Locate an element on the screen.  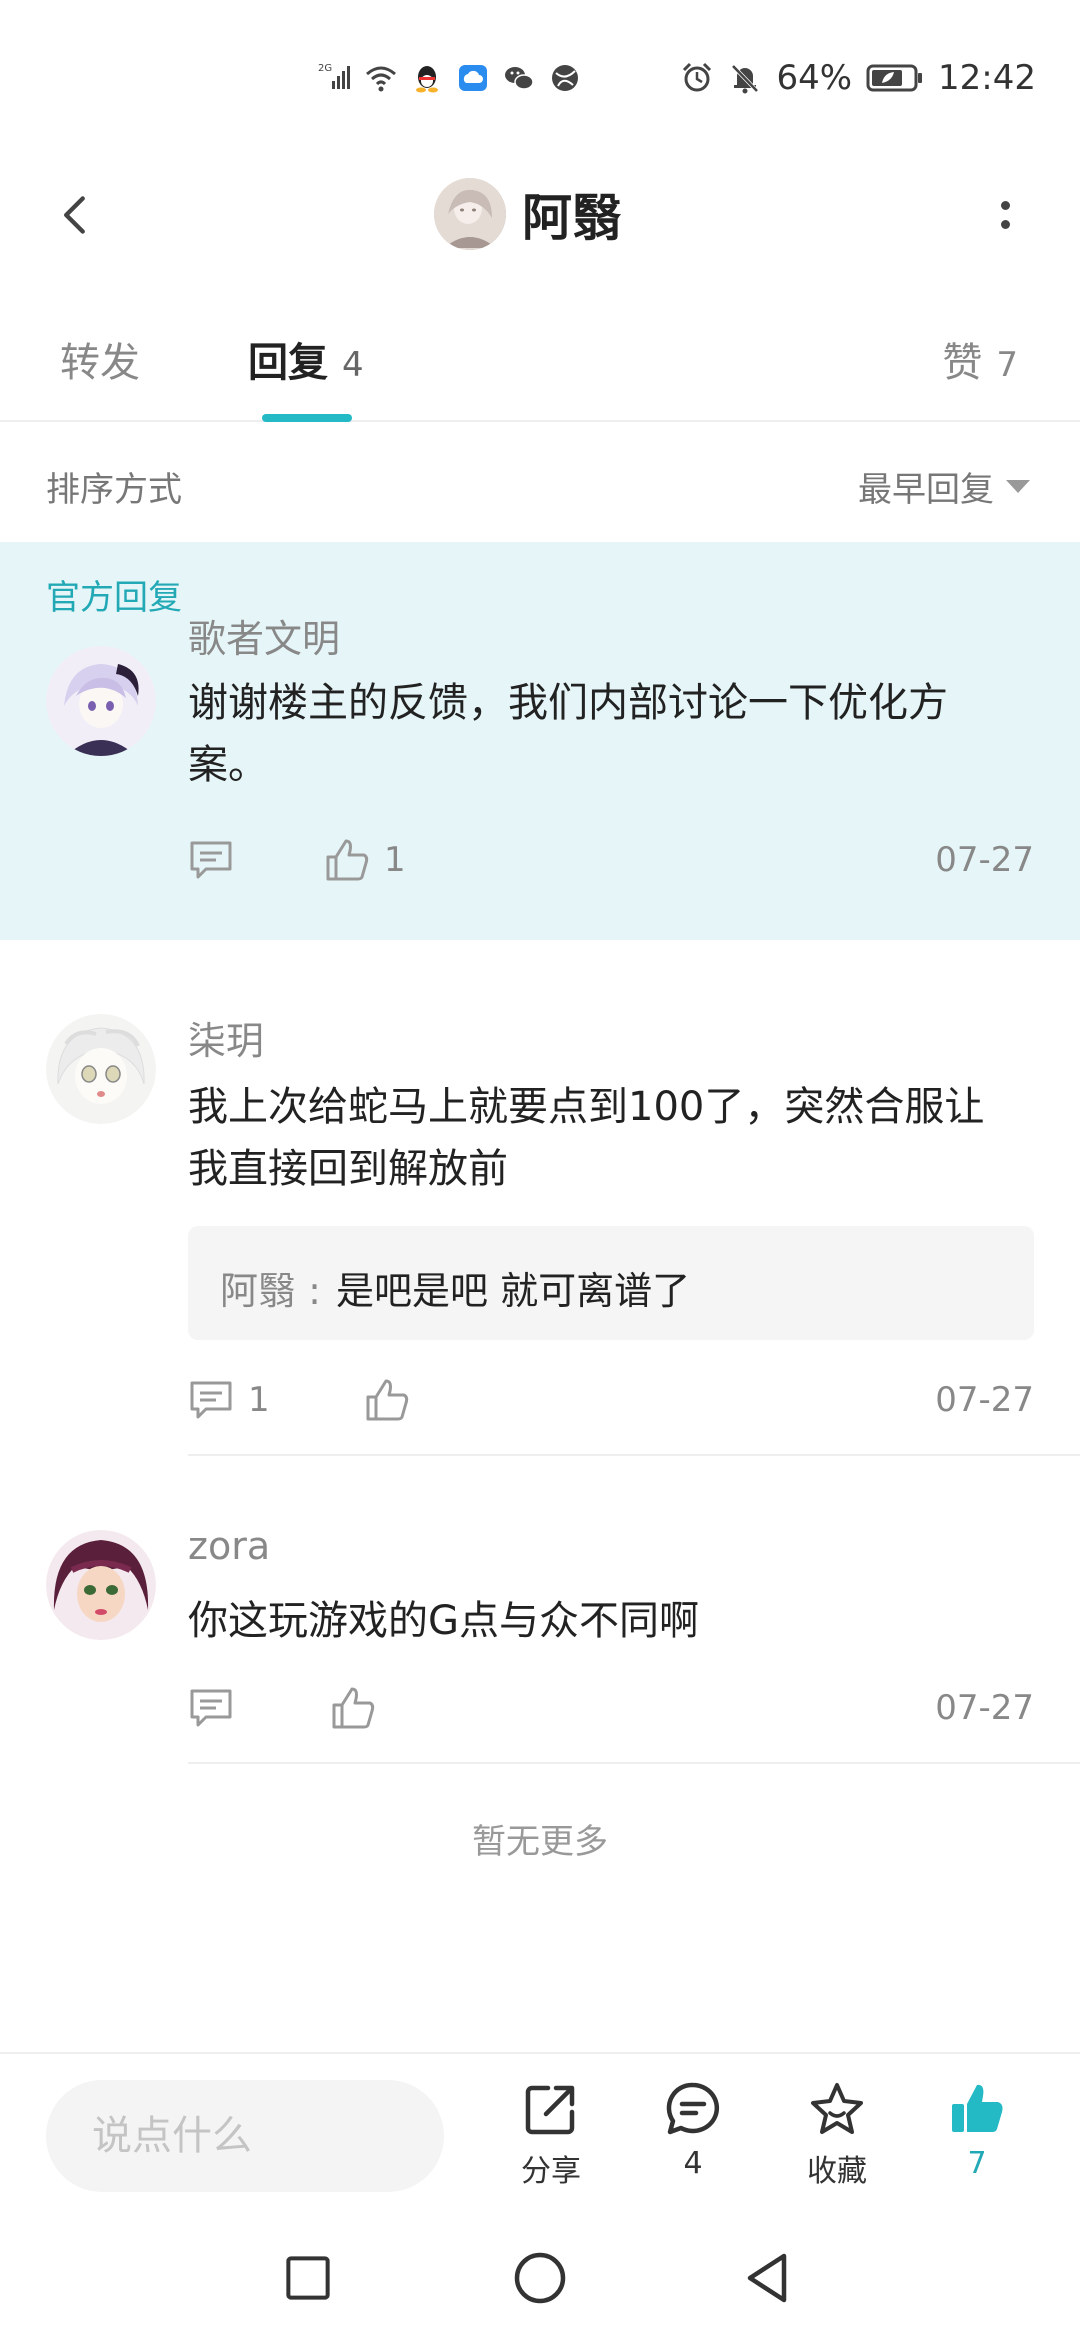
sort-dropdown: 最早回复 is located at coordinates (944, 486).